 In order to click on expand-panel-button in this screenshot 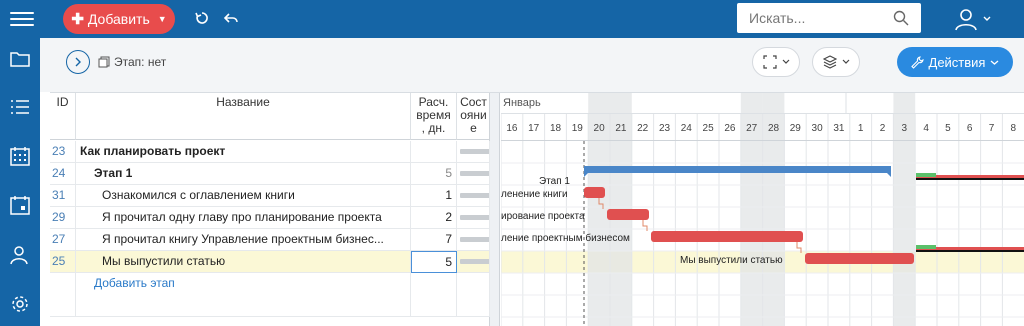, I will do `click(78, 62)`.